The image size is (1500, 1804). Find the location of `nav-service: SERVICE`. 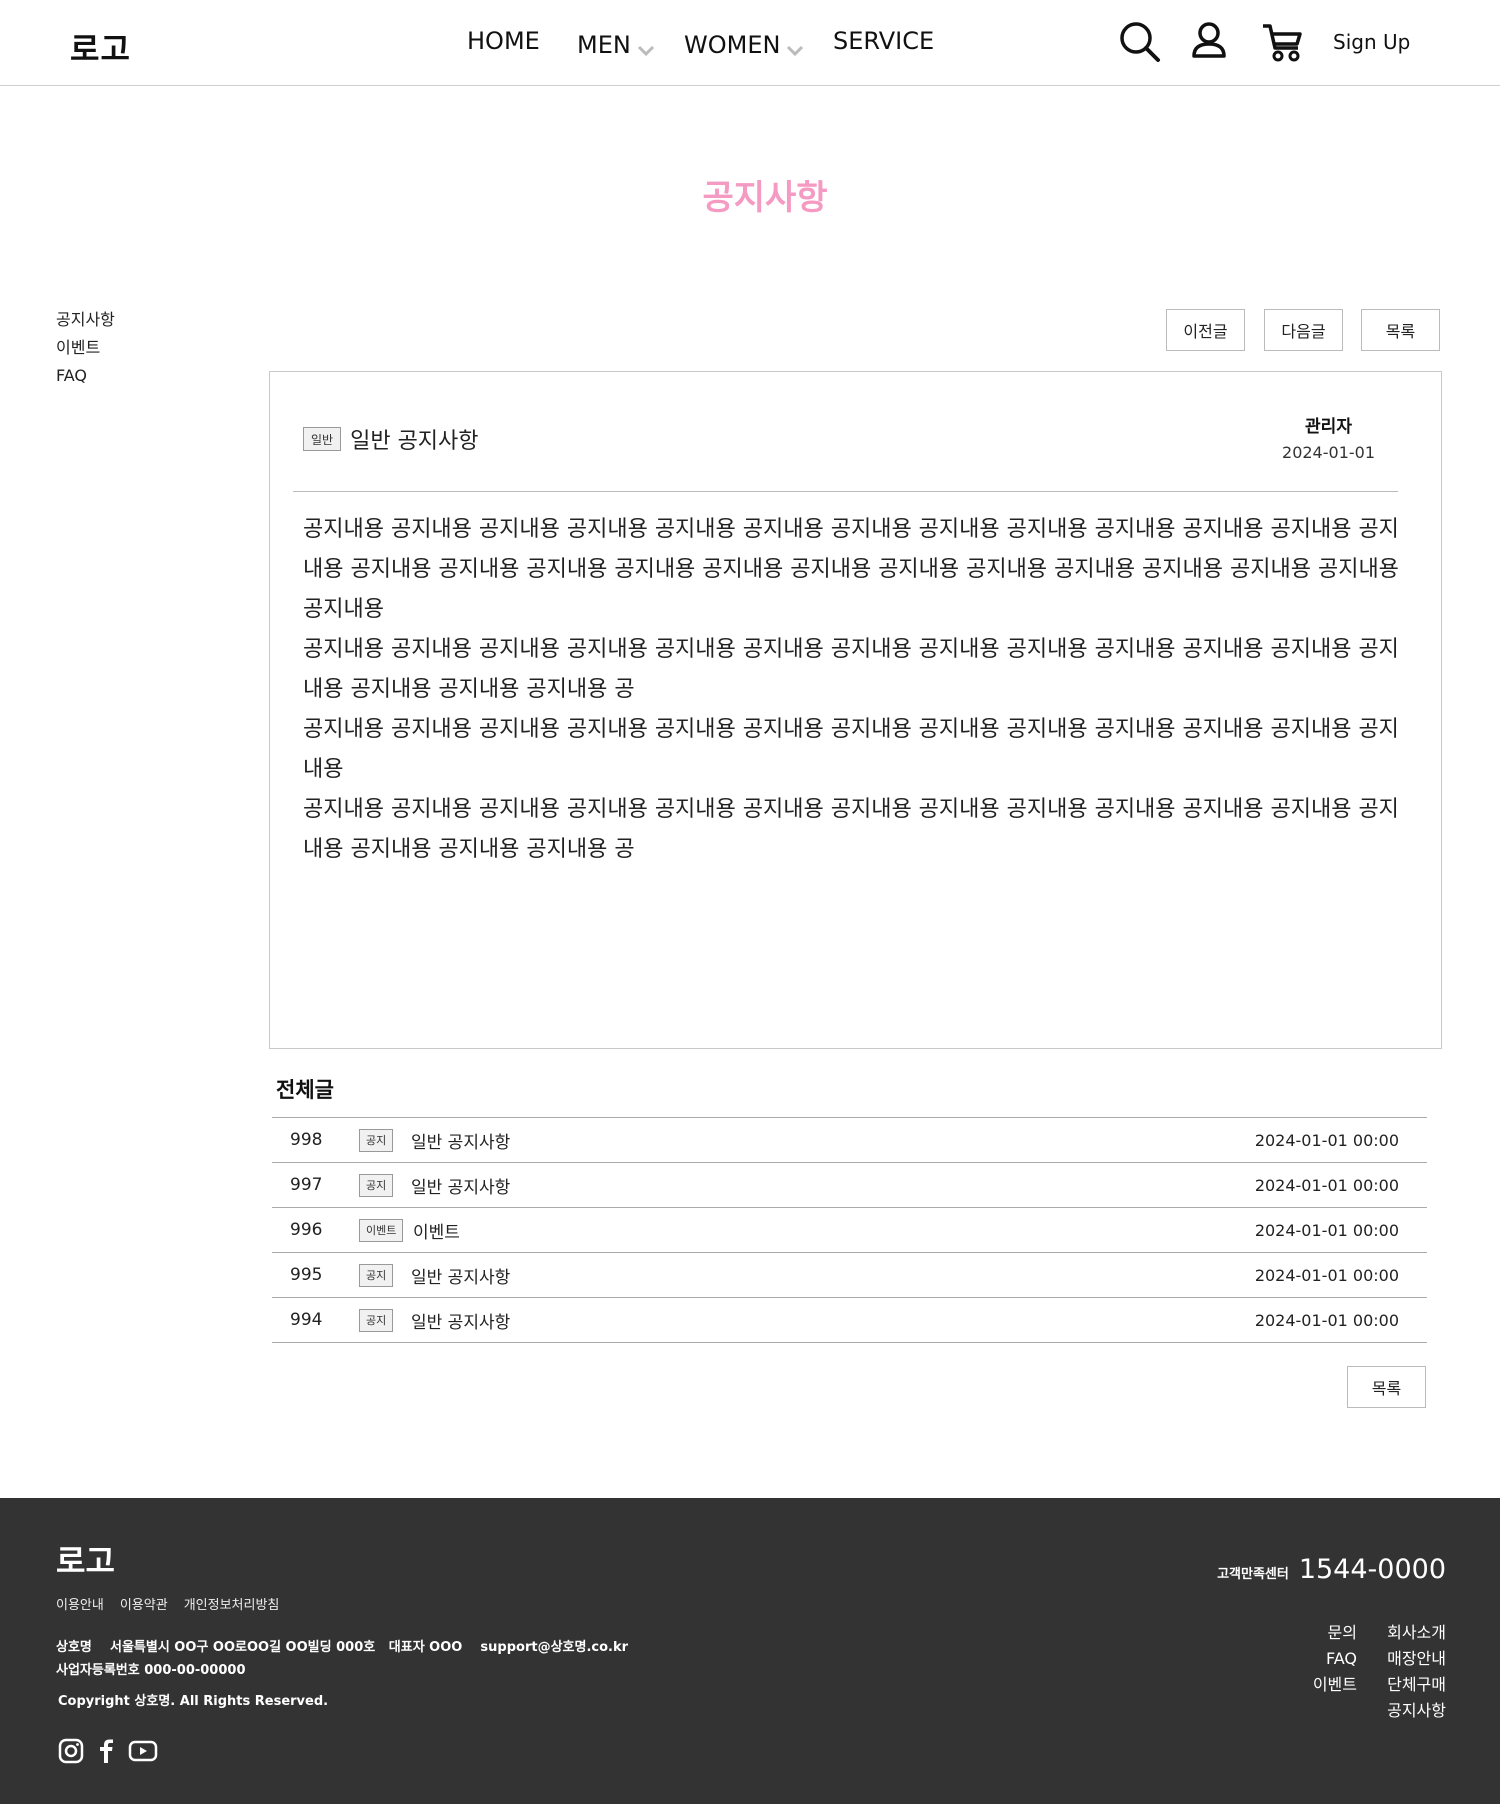

nav-service: SERVICE is located at coordinates (883, 41).